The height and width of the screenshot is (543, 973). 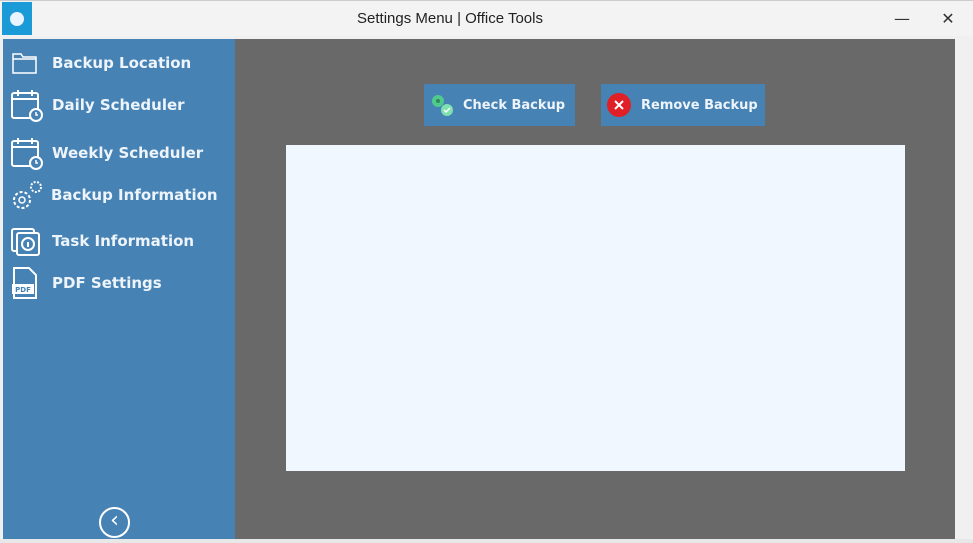 What do you see at coordinates (119, 153) in the screenshot?
I see `sidebar-item-weekly-scheduler: Weekly Scheduler` at bounding box center [119, 153].